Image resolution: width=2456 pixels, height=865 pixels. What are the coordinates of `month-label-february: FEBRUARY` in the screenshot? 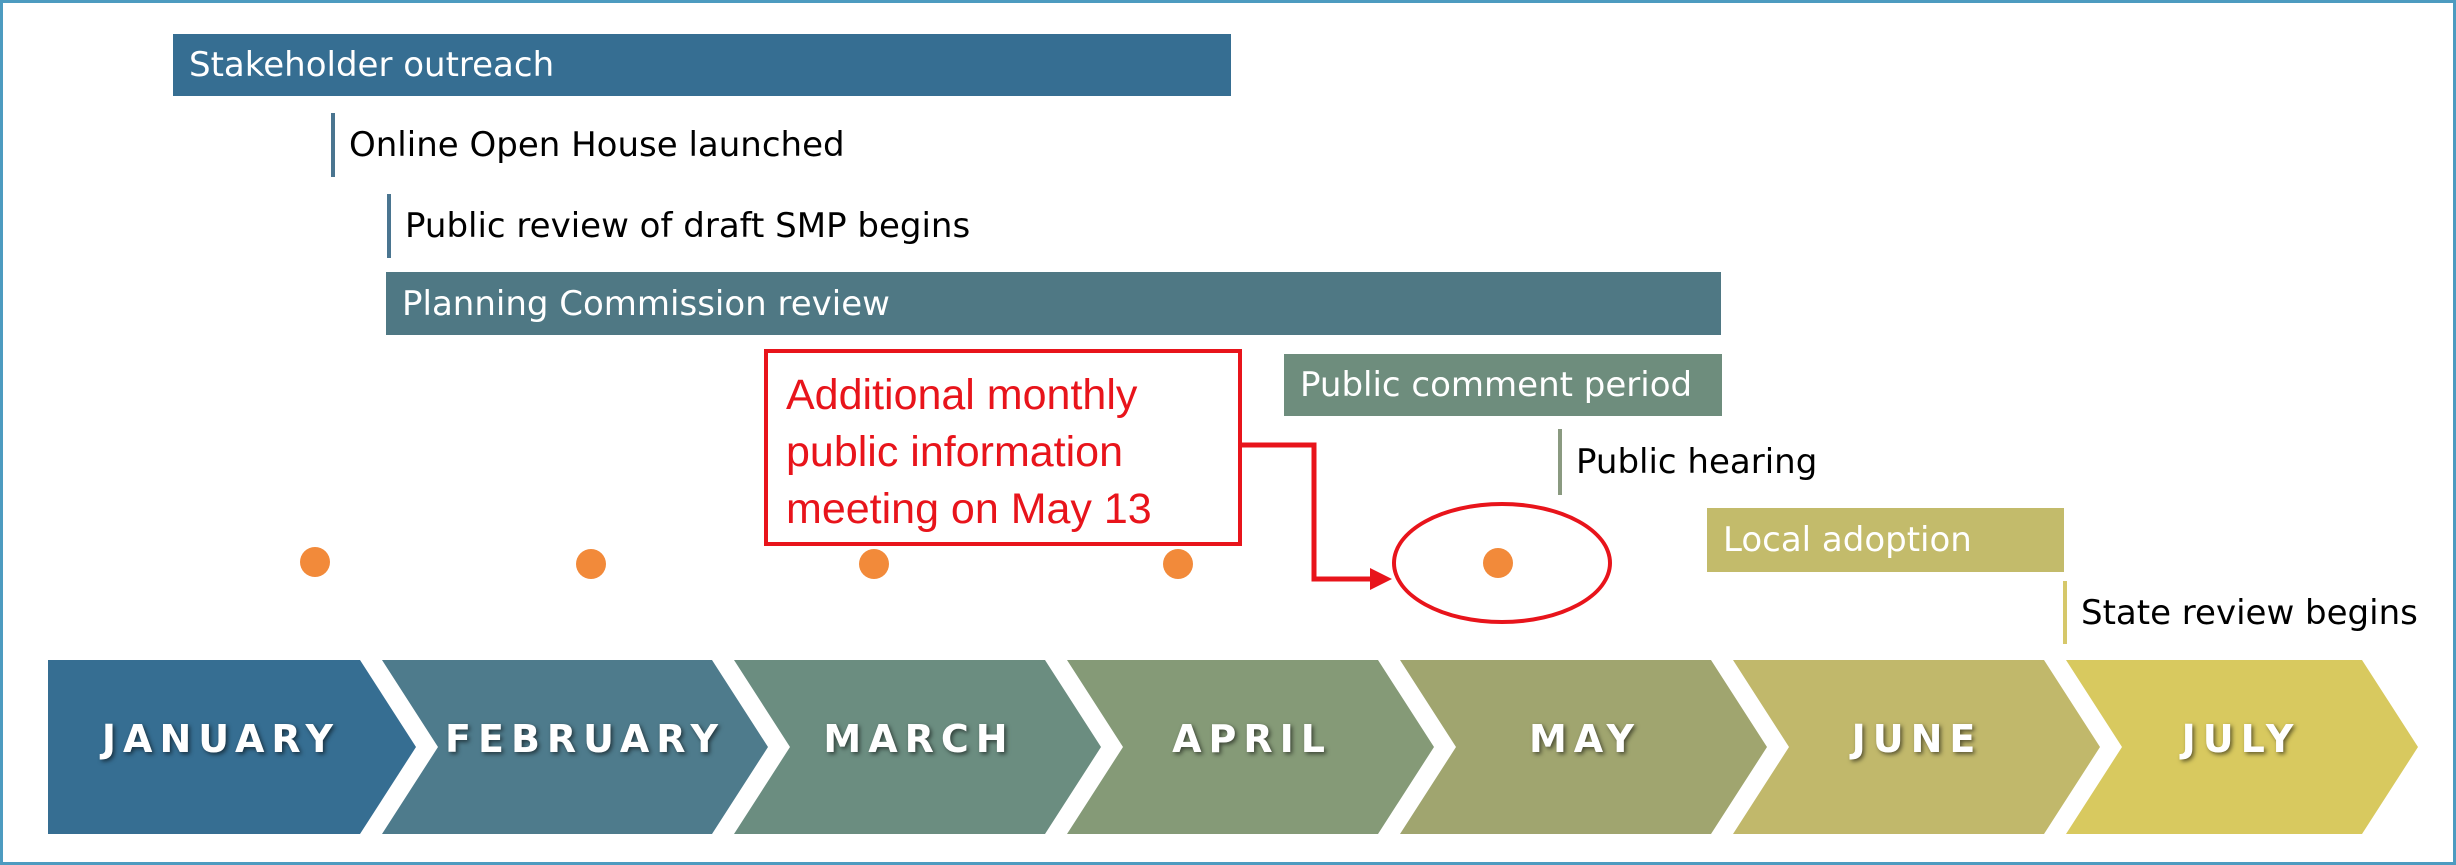 It's located at (585, 739).